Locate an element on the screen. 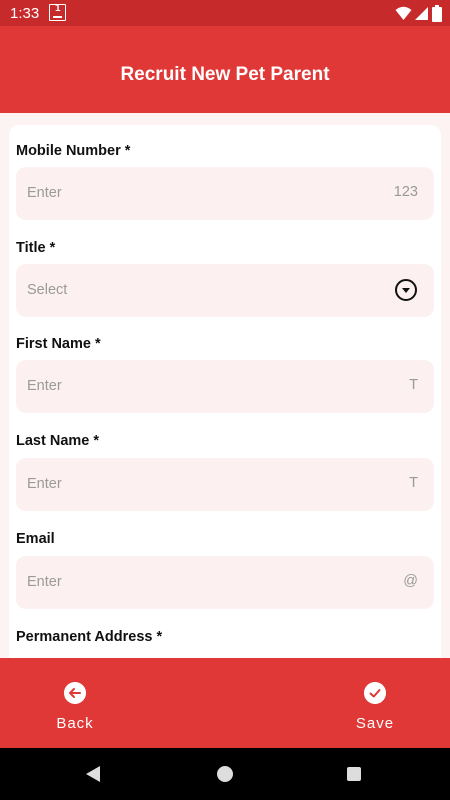  back-button: Back is located at coordinates (75, 703).